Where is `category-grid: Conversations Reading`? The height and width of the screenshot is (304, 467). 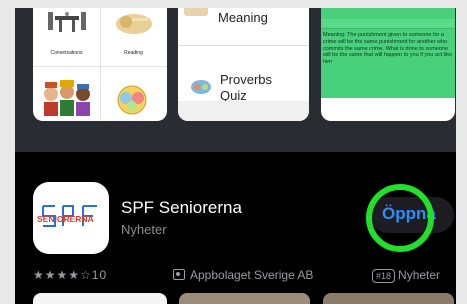
category-grid: Conversations Reading is located at coordinates (100, 64).